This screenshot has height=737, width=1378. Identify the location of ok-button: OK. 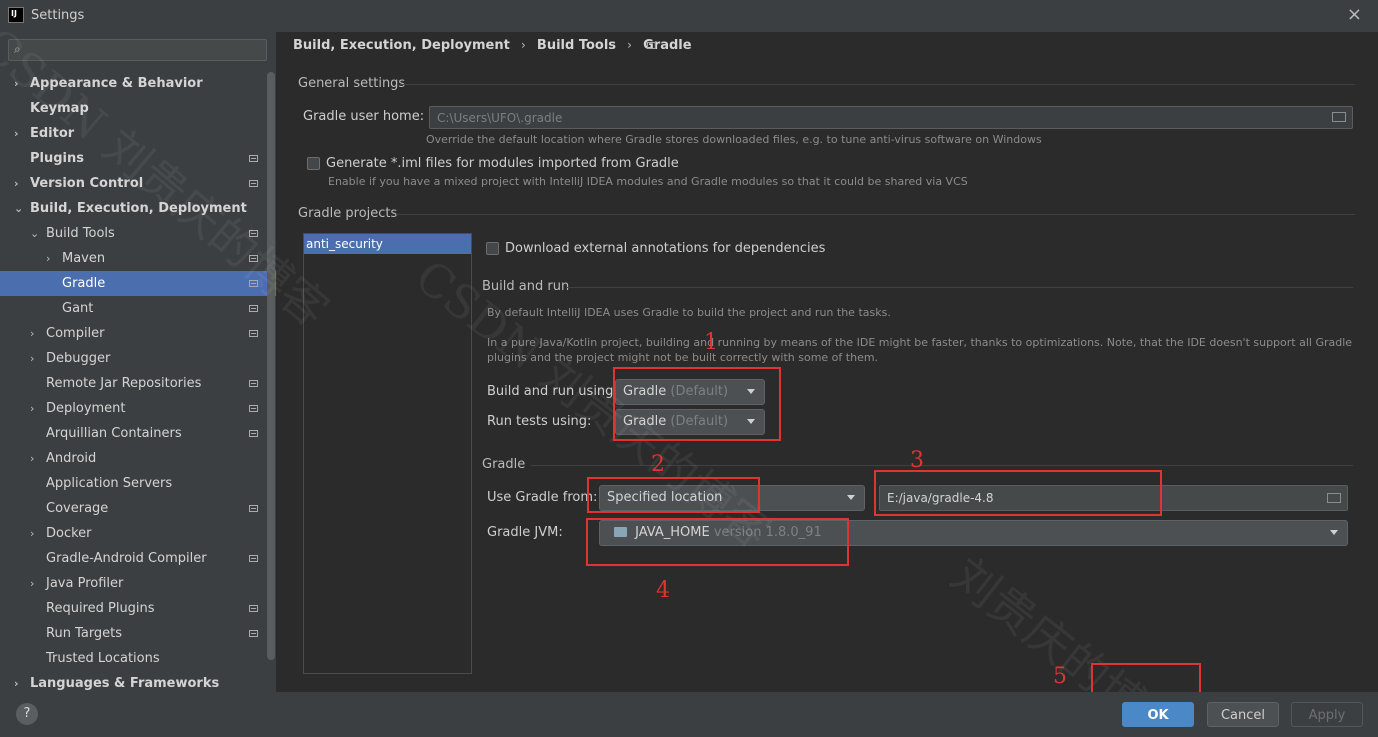
(1158, 714).